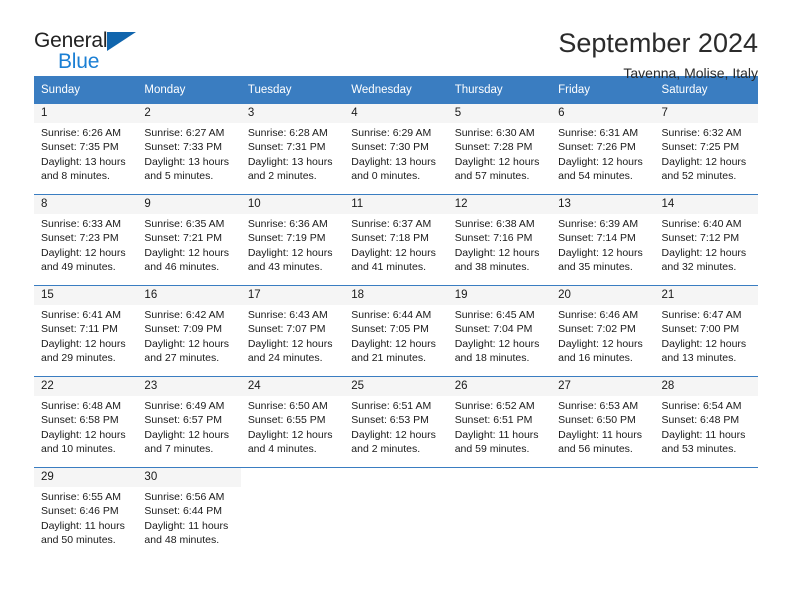  I want to click on calendar-day-cell-empty, so click(292, 512).